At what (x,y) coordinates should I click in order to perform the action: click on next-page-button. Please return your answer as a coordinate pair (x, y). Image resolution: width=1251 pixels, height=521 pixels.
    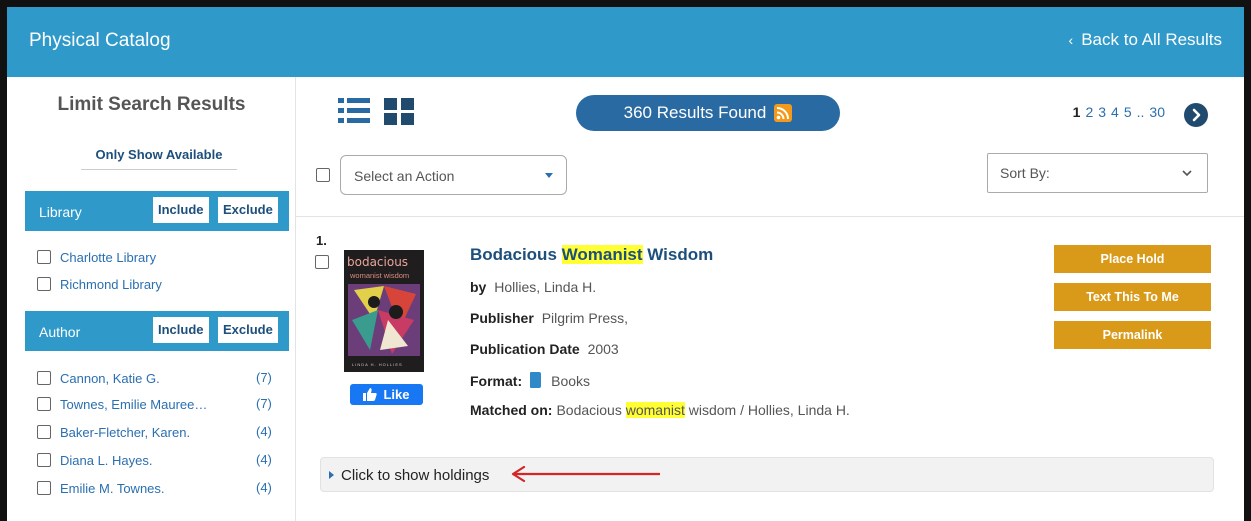
    Looking at the image, I should click on (1196, 115).